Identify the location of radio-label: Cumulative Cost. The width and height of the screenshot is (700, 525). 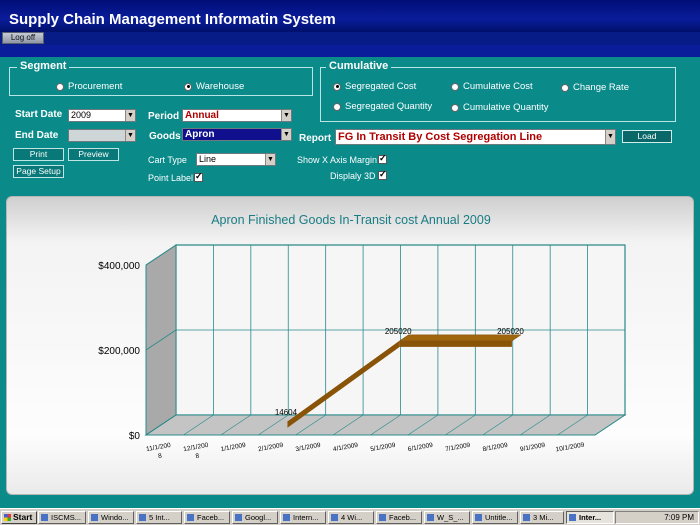
(498, 86).